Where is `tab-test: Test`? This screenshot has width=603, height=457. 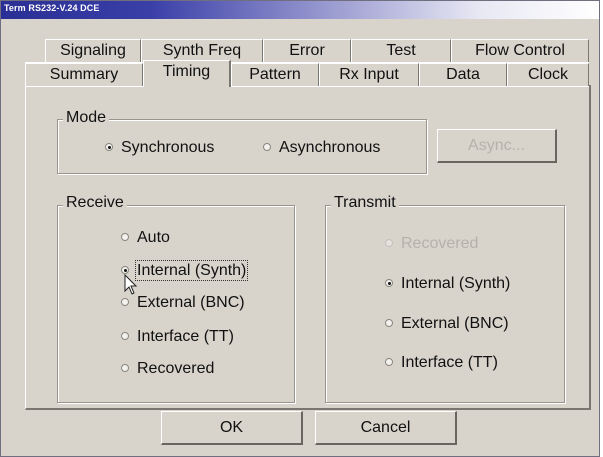 tab-test: Test is located at coordinates (401, 50).